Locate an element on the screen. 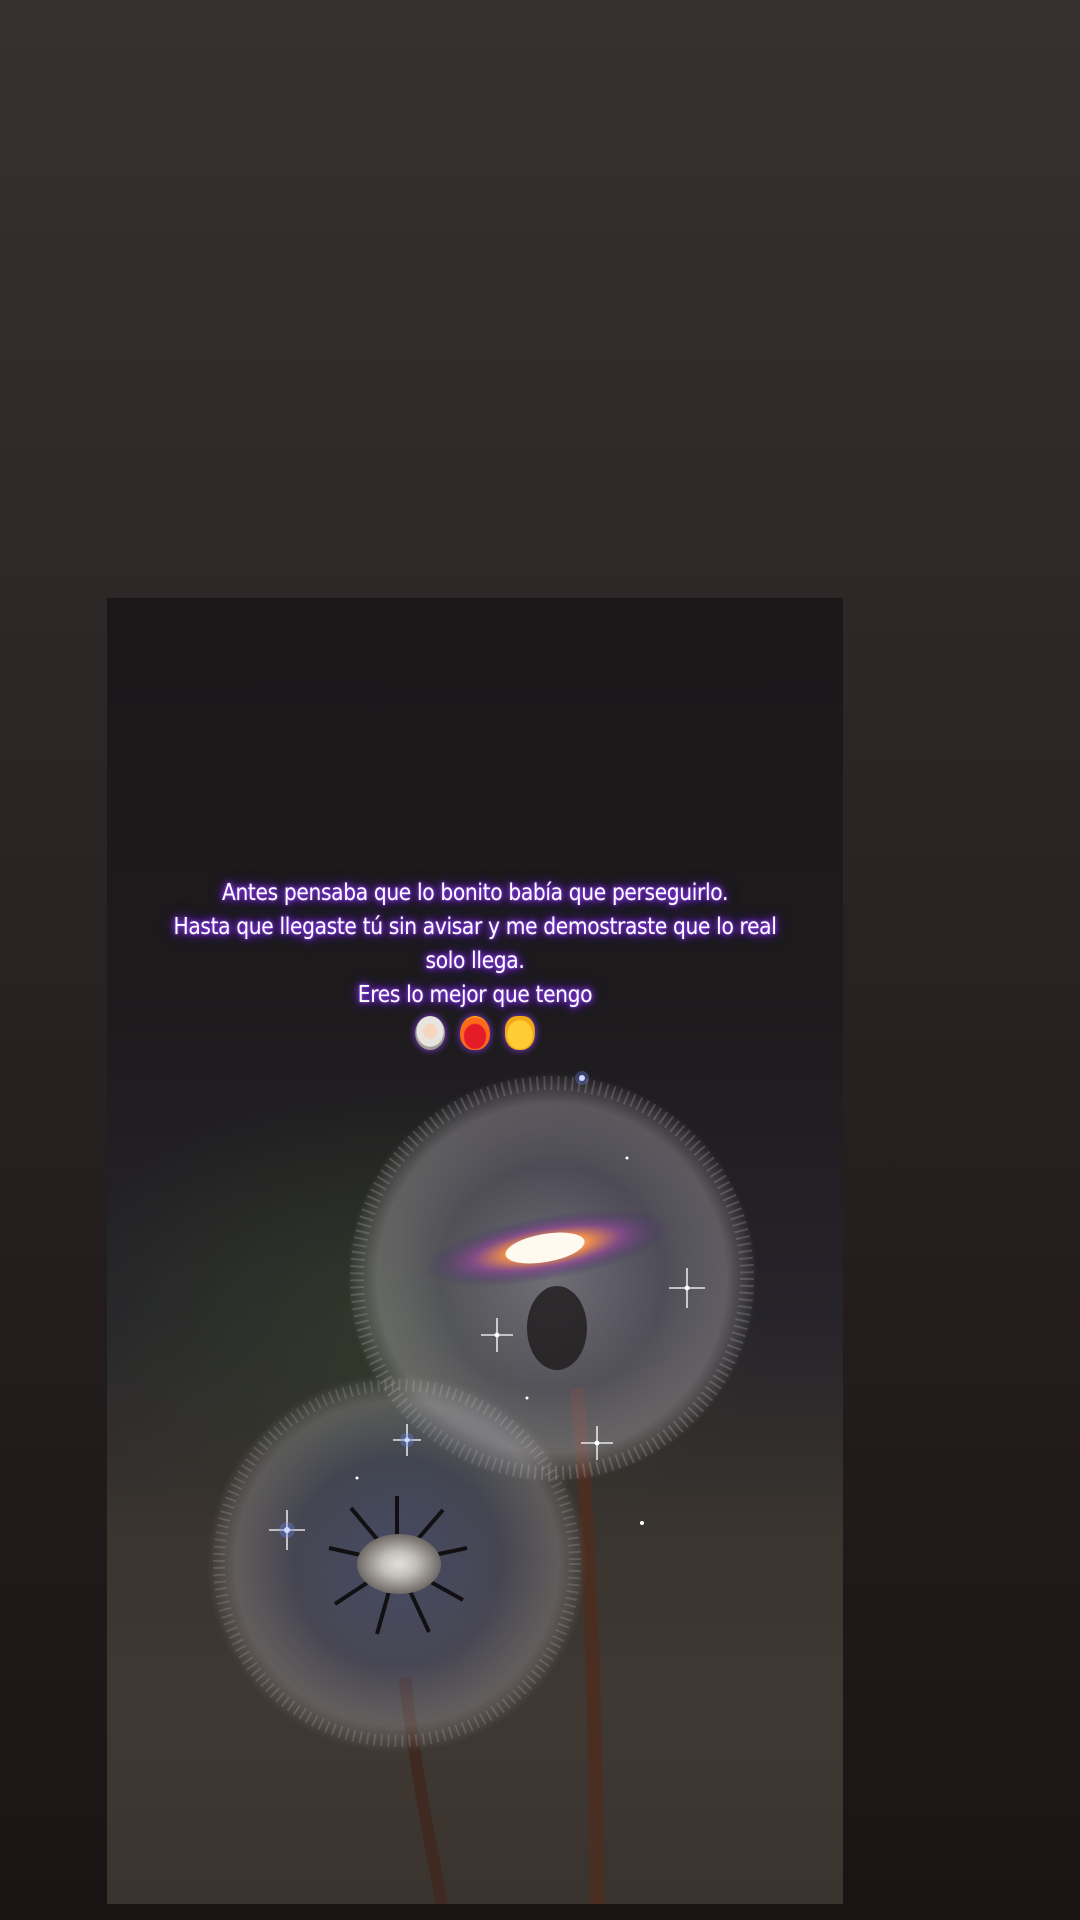  heart-on-fire-icon is located at coordinates (475, 1033).